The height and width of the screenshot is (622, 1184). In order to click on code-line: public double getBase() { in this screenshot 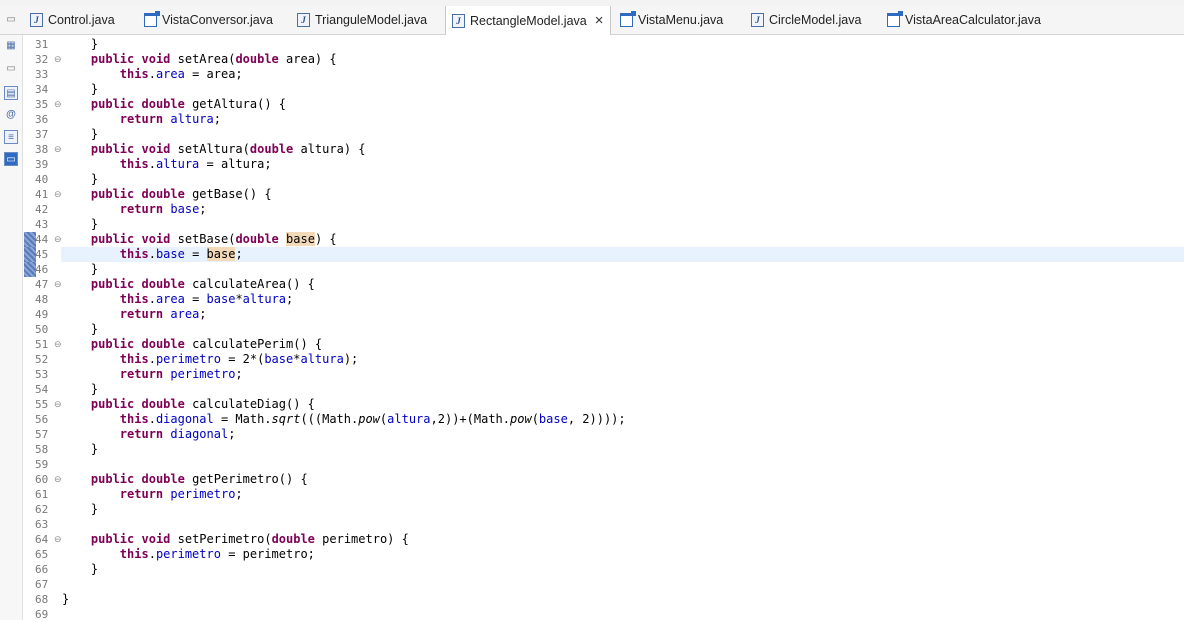, I will do `click(167, 194)`.